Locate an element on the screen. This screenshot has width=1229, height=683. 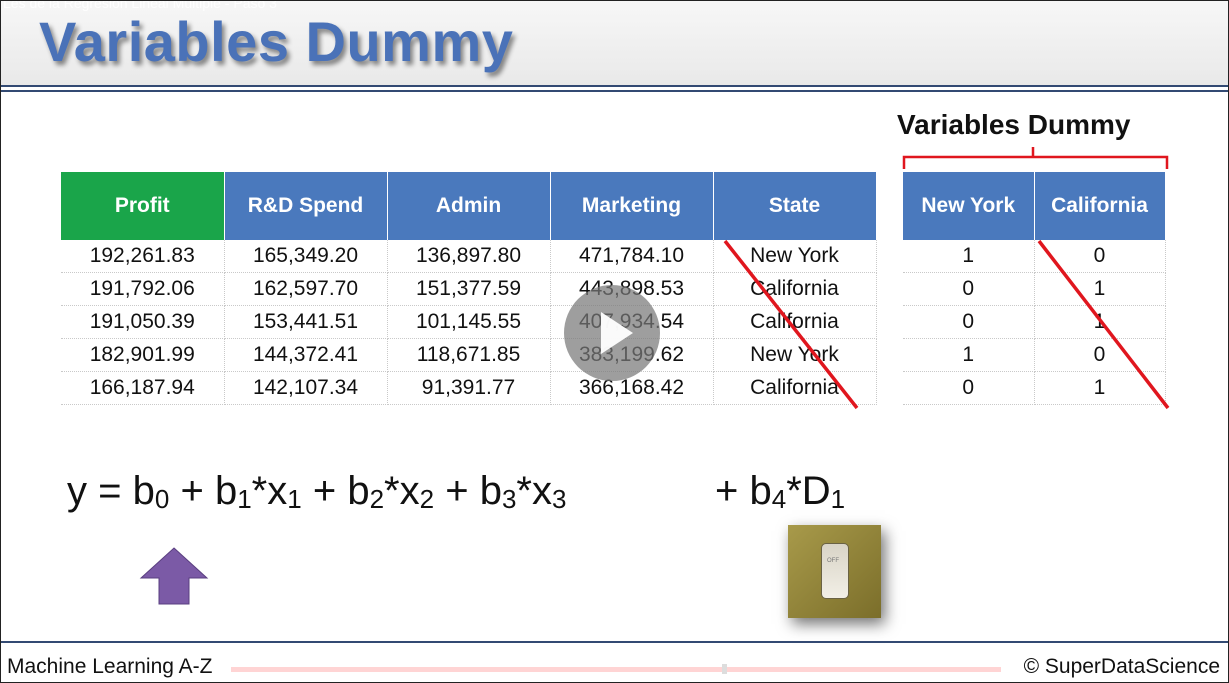
up-arrow-icon is located at coordinates (174, 576).